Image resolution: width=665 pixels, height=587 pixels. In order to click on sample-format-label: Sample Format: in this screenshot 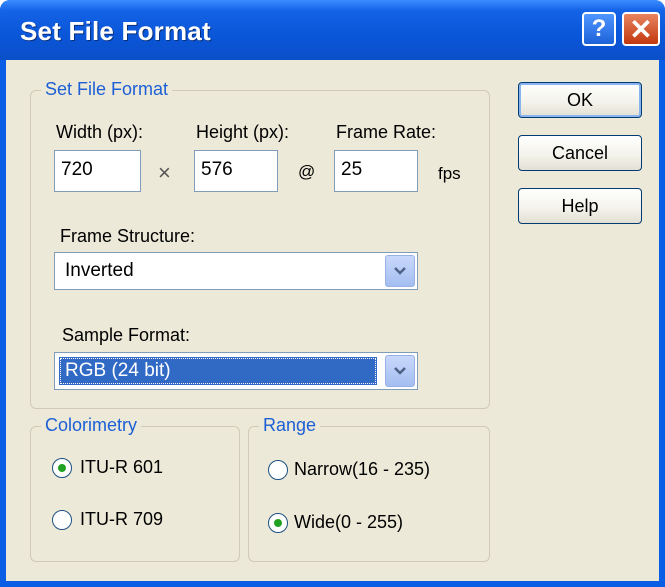, I will do `click(126, 335)`.